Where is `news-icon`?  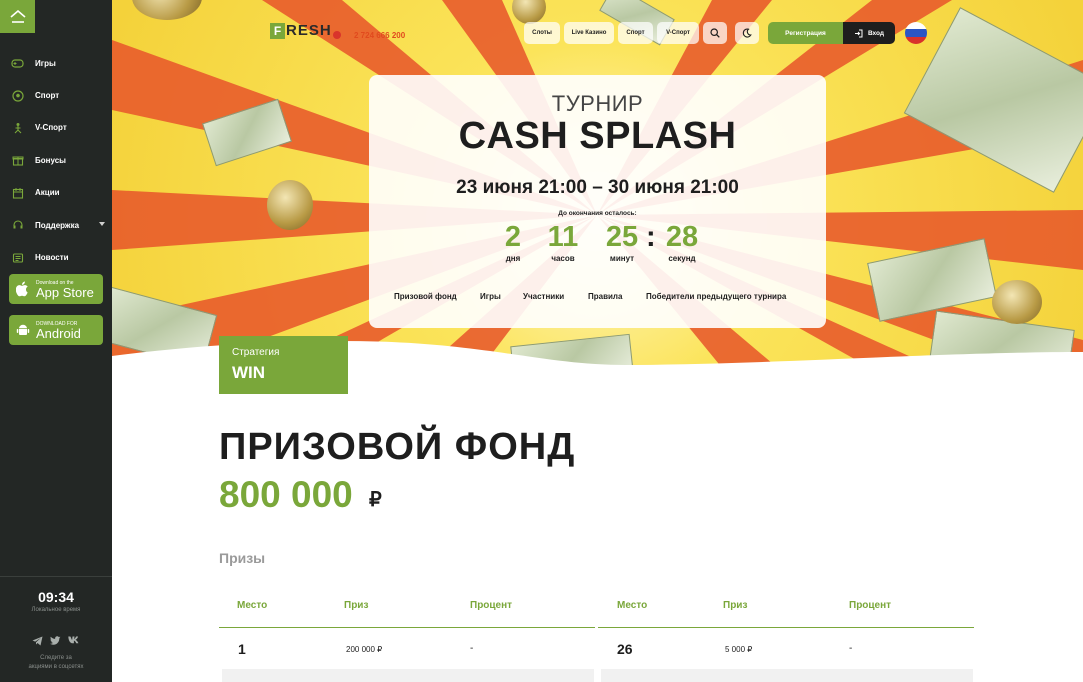
news-icon is located at coordinates (17, 257).